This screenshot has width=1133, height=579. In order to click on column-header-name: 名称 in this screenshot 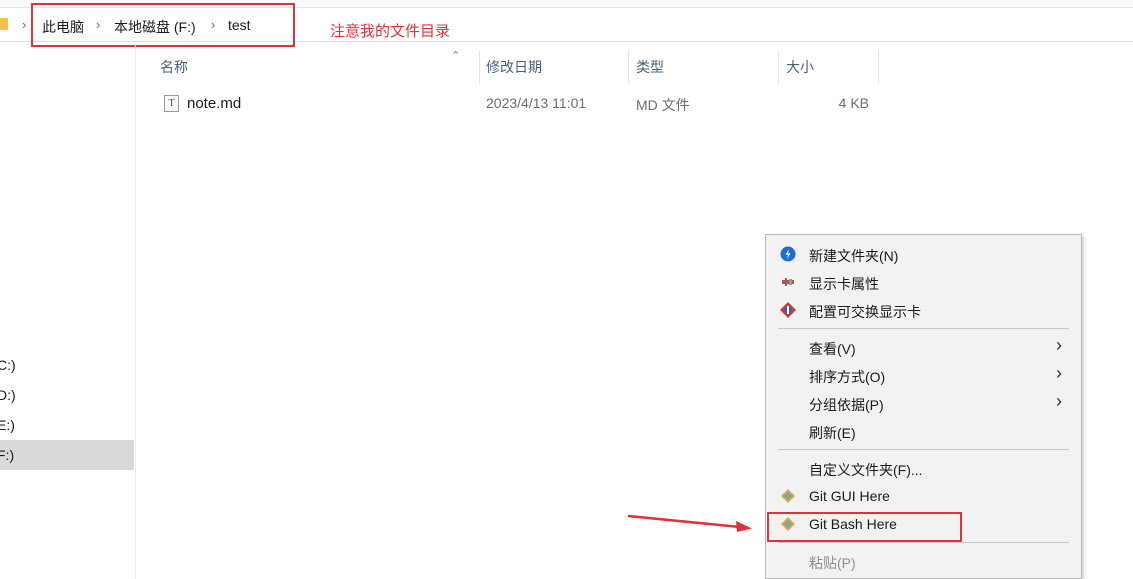, I will do `click(174, 67)`.